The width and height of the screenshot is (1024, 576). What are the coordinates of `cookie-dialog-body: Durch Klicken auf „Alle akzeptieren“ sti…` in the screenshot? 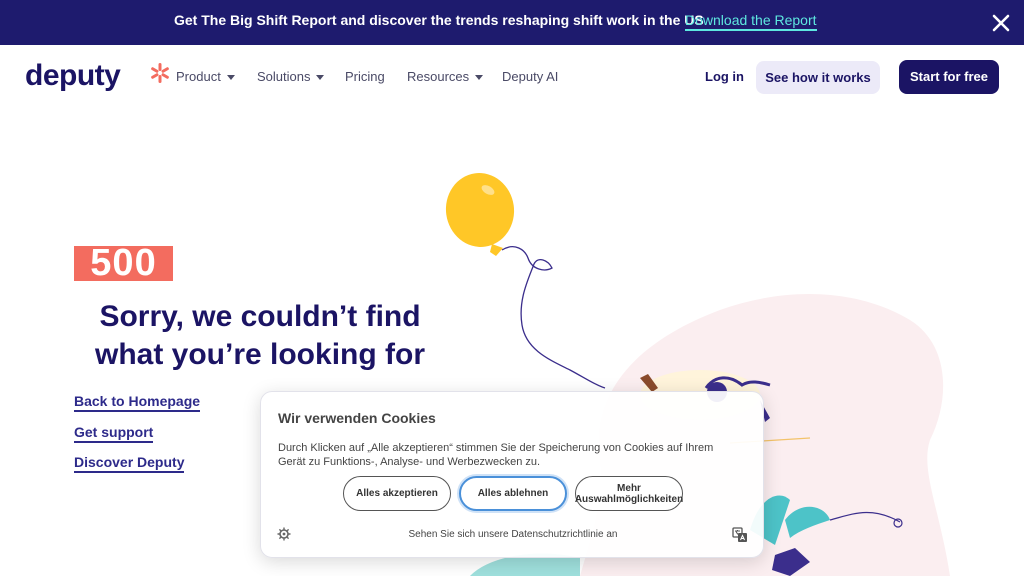 It's located at (496, 455).